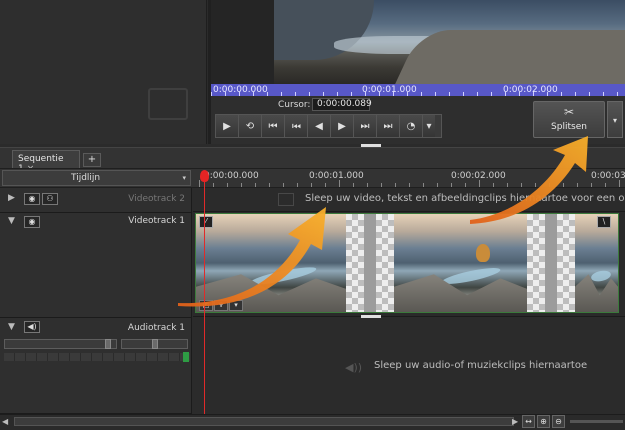 Image resolution: width=625 pixels, height=430 pixels. I want to click on people-icon: ⚇, so click(50, 199).